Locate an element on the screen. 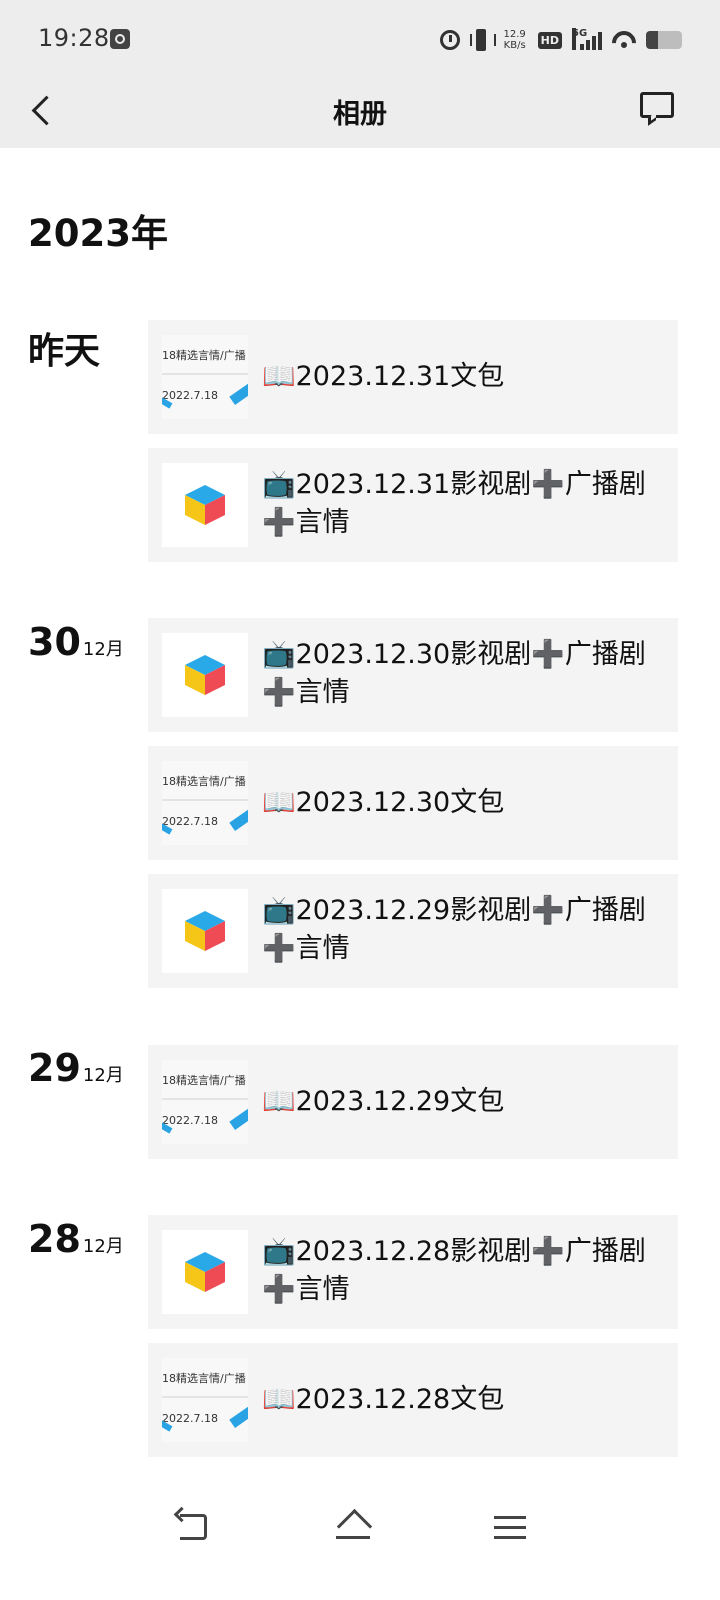 Image resolution: width=720 pixels, height=1600 pixels. hd-badge: HD is located at coordinates (549, 40).